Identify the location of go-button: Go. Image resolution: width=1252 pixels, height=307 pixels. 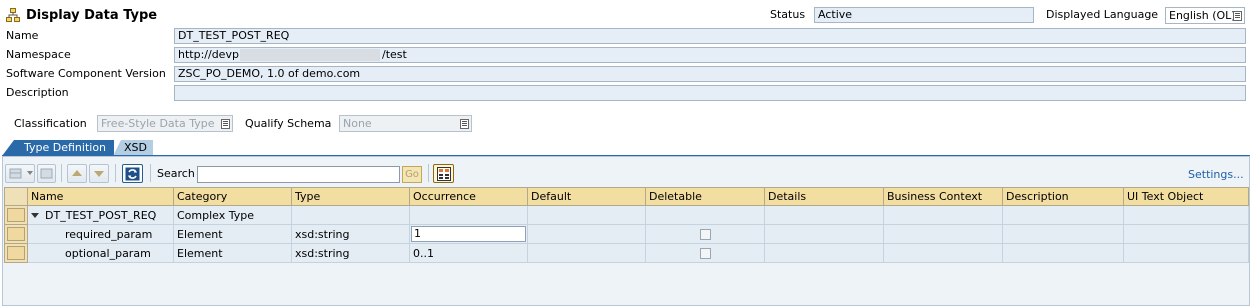
(412, 174).